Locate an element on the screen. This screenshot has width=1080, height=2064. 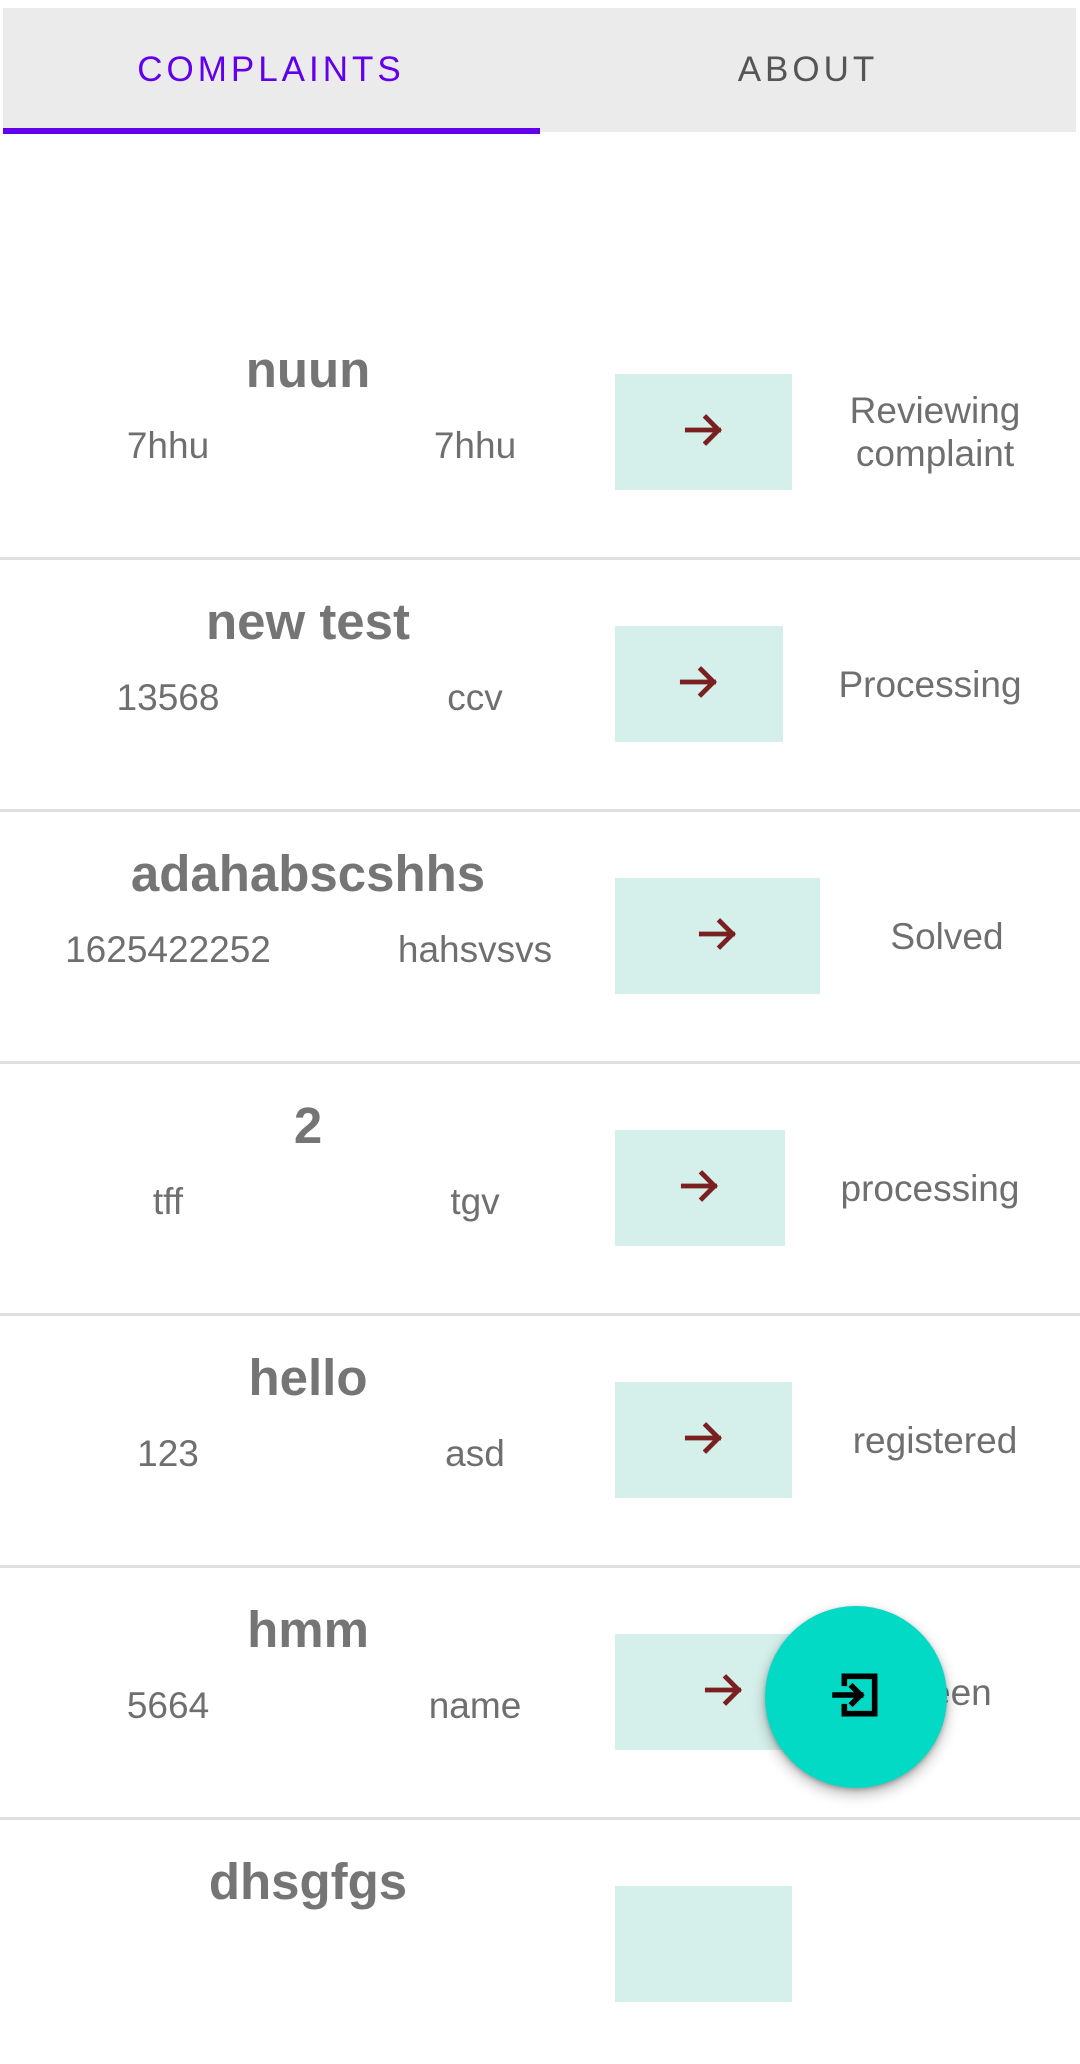
complaint-detail-right: ccv is located at coordinates (475, 697).